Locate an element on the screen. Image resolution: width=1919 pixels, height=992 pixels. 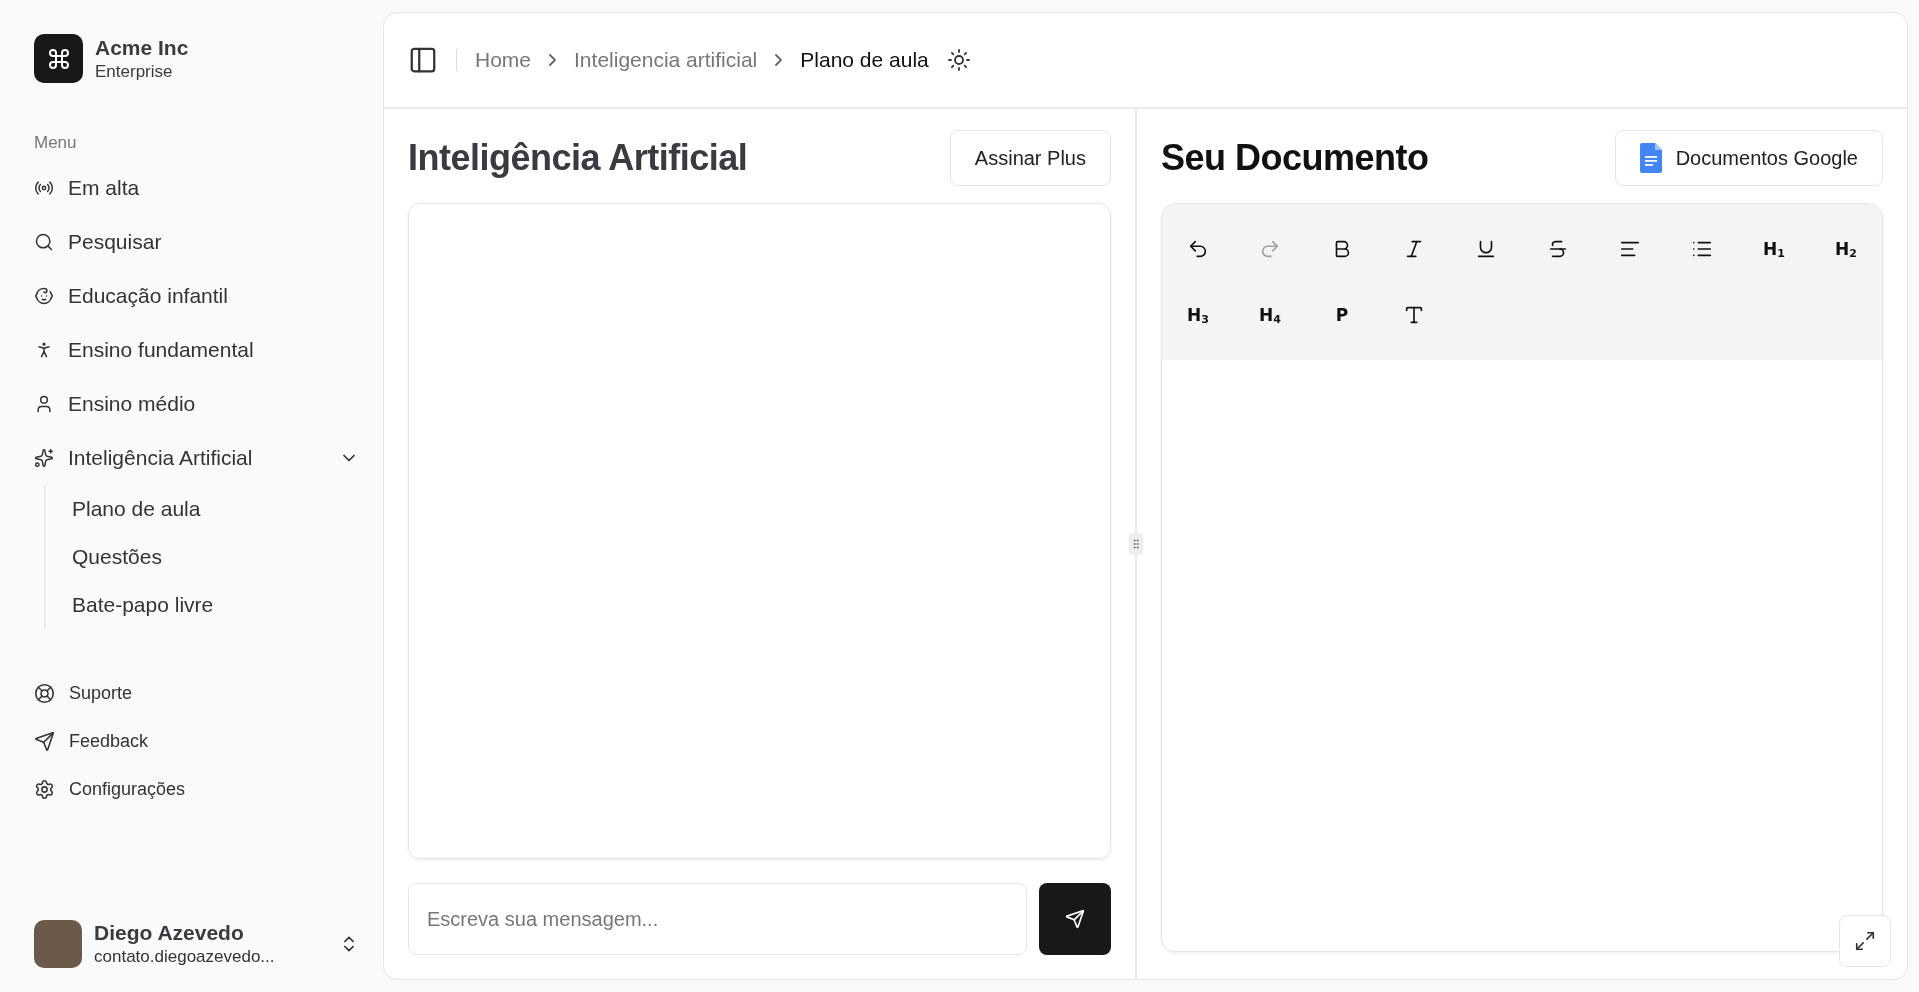
broadcast-icon is located at coordinates (44, 188).